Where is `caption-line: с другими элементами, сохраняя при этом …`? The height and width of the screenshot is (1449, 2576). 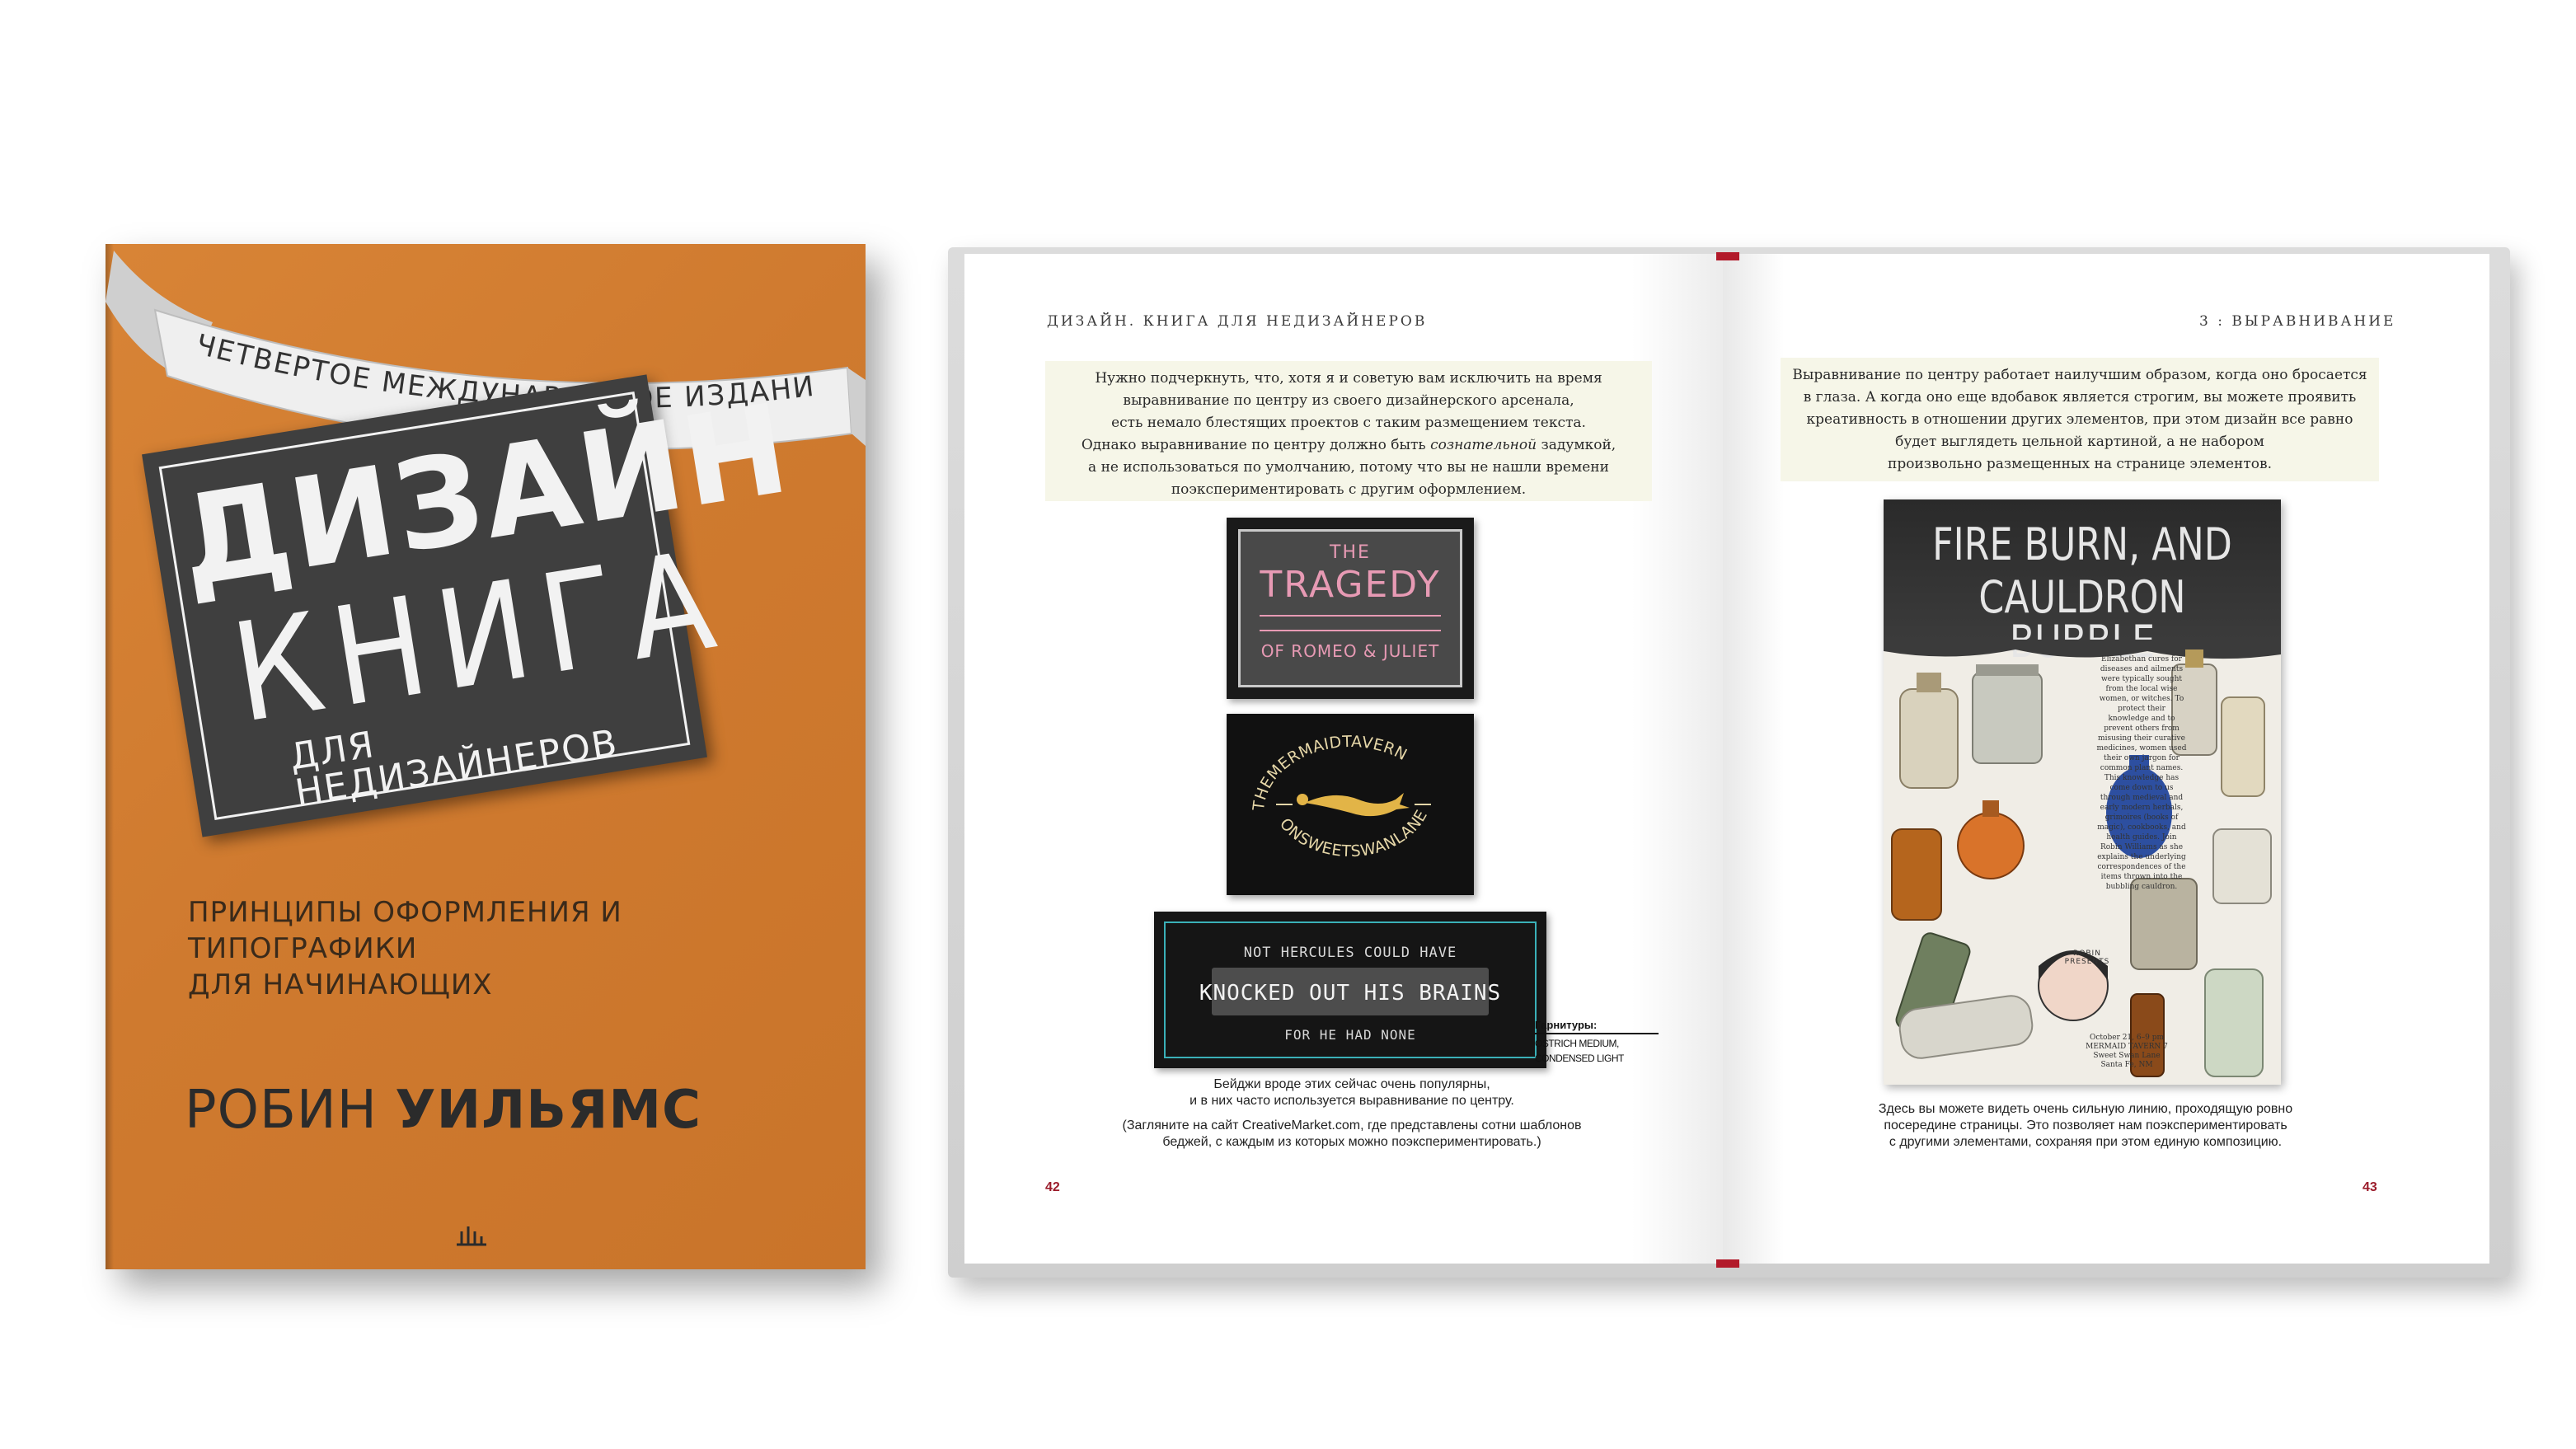
caption-line: с другими элементами, сохраняя при этом … is located at coordinates (2086, 1142).